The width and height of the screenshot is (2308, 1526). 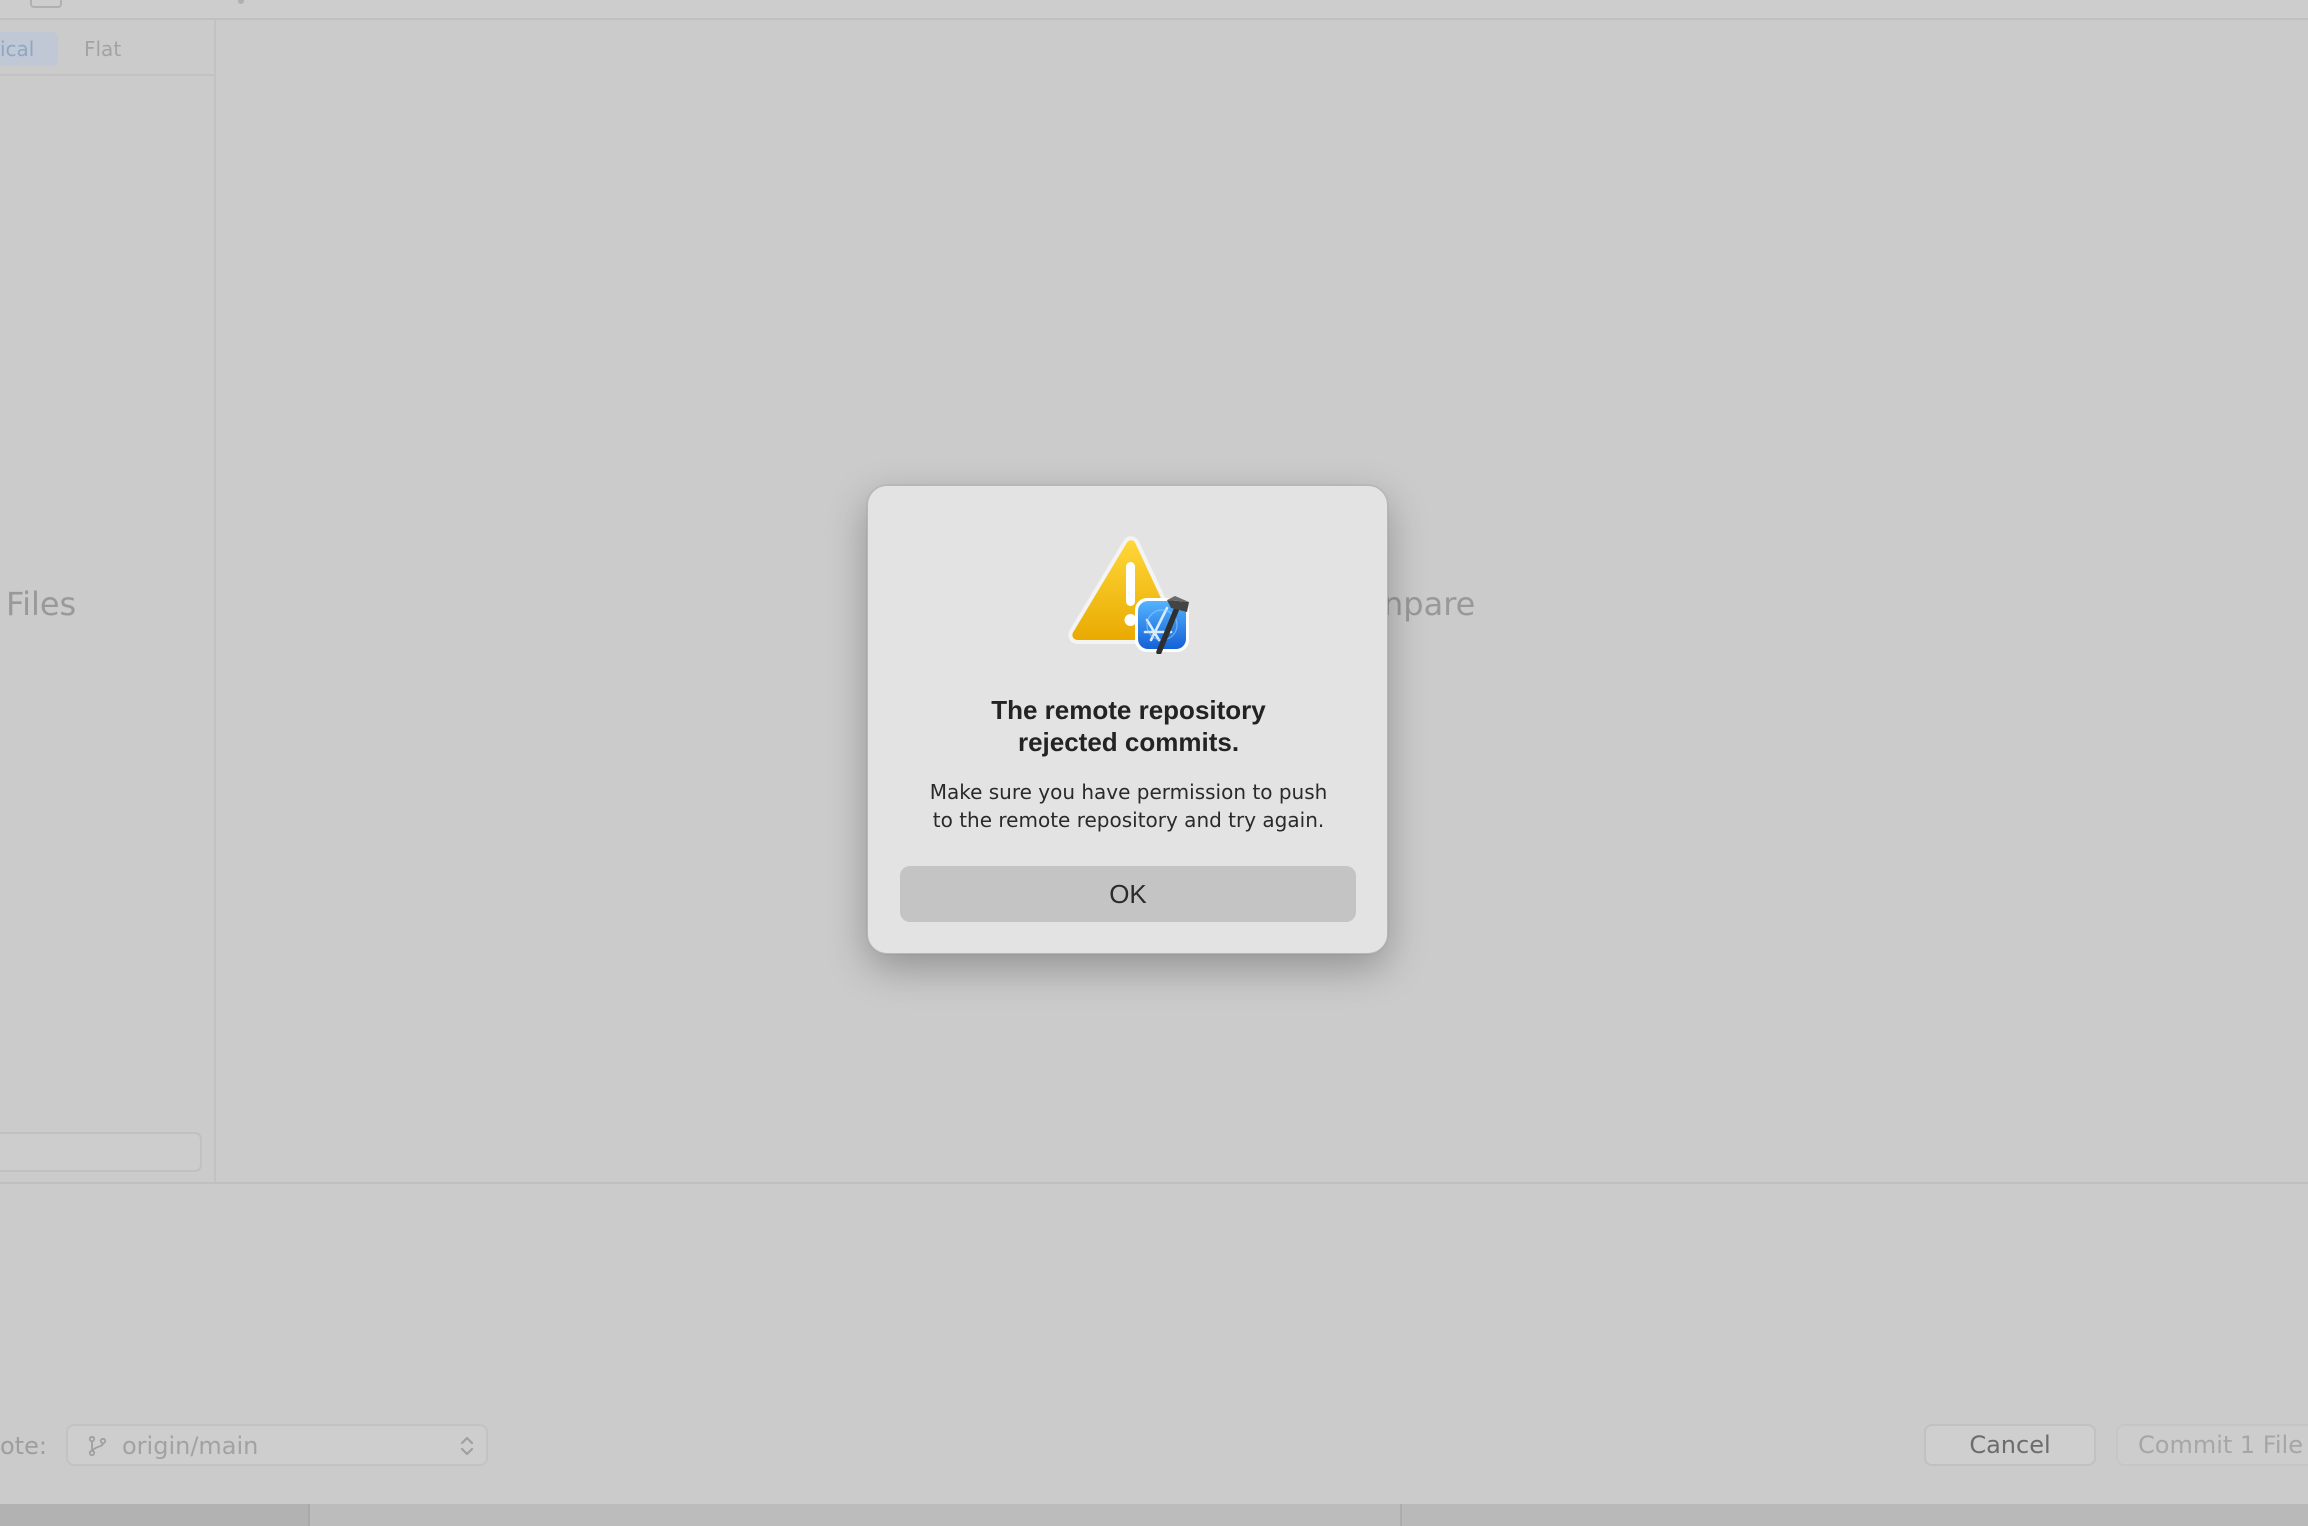 What do you see at coordinates (29, 49) in the screenshot?
I see `segment-hierarchical: ical` at bounding box center [29, 49].